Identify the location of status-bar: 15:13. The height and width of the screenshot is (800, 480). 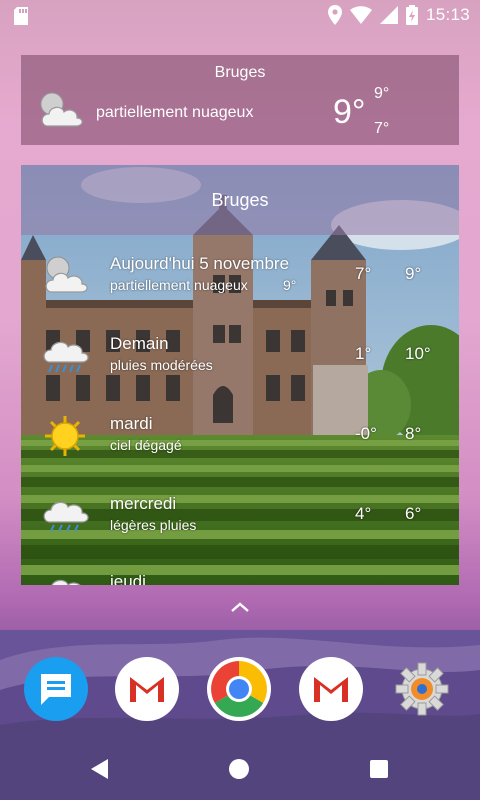
(240, 16).